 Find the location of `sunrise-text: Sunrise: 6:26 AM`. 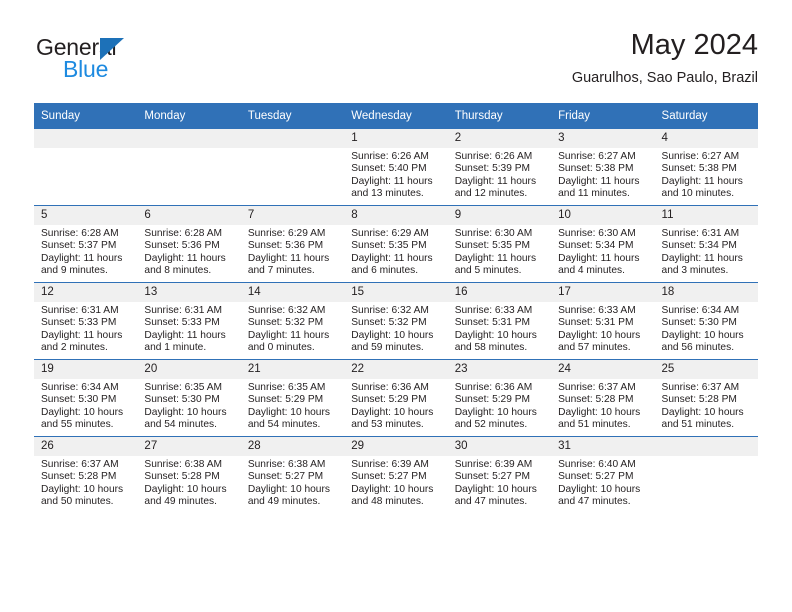

sunrise-text: Sunrise: 6:26 AM is located at coordinates (390, 156).